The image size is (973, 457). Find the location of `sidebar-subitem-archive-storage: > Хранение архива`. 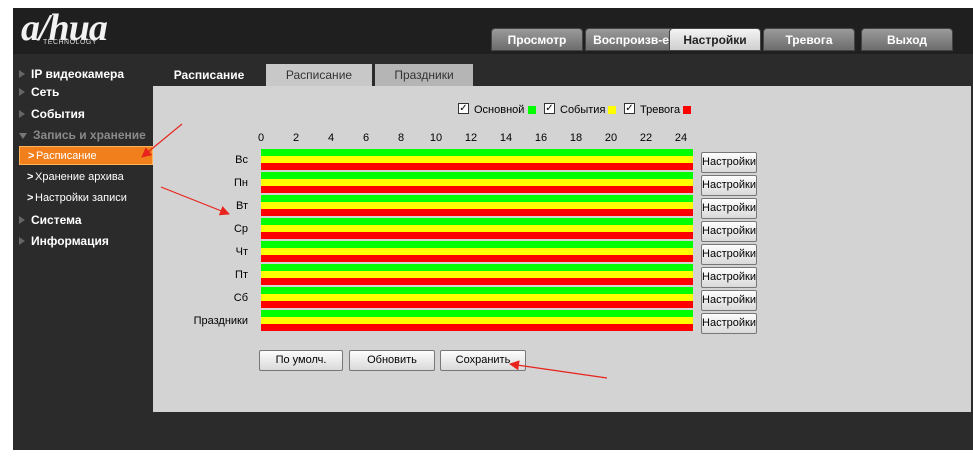

sidebar-subitem-archive-storage: > Хранение архива is located at coordinates (86, 177).